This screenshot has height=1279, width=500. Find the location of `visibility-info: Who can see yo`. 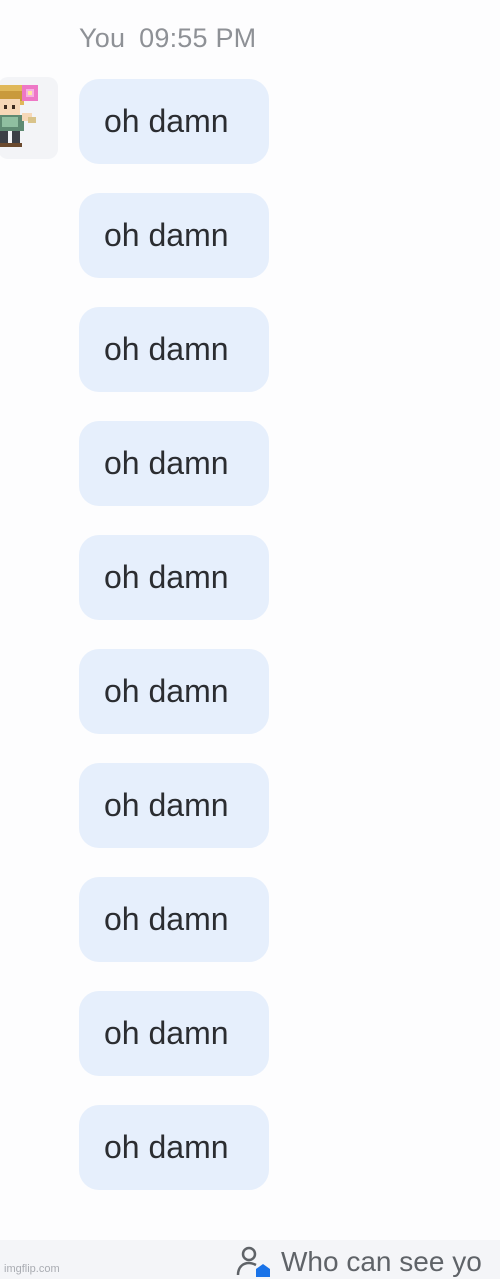

visibility-info: Who can see yo is located at coordinates (359, 1262).